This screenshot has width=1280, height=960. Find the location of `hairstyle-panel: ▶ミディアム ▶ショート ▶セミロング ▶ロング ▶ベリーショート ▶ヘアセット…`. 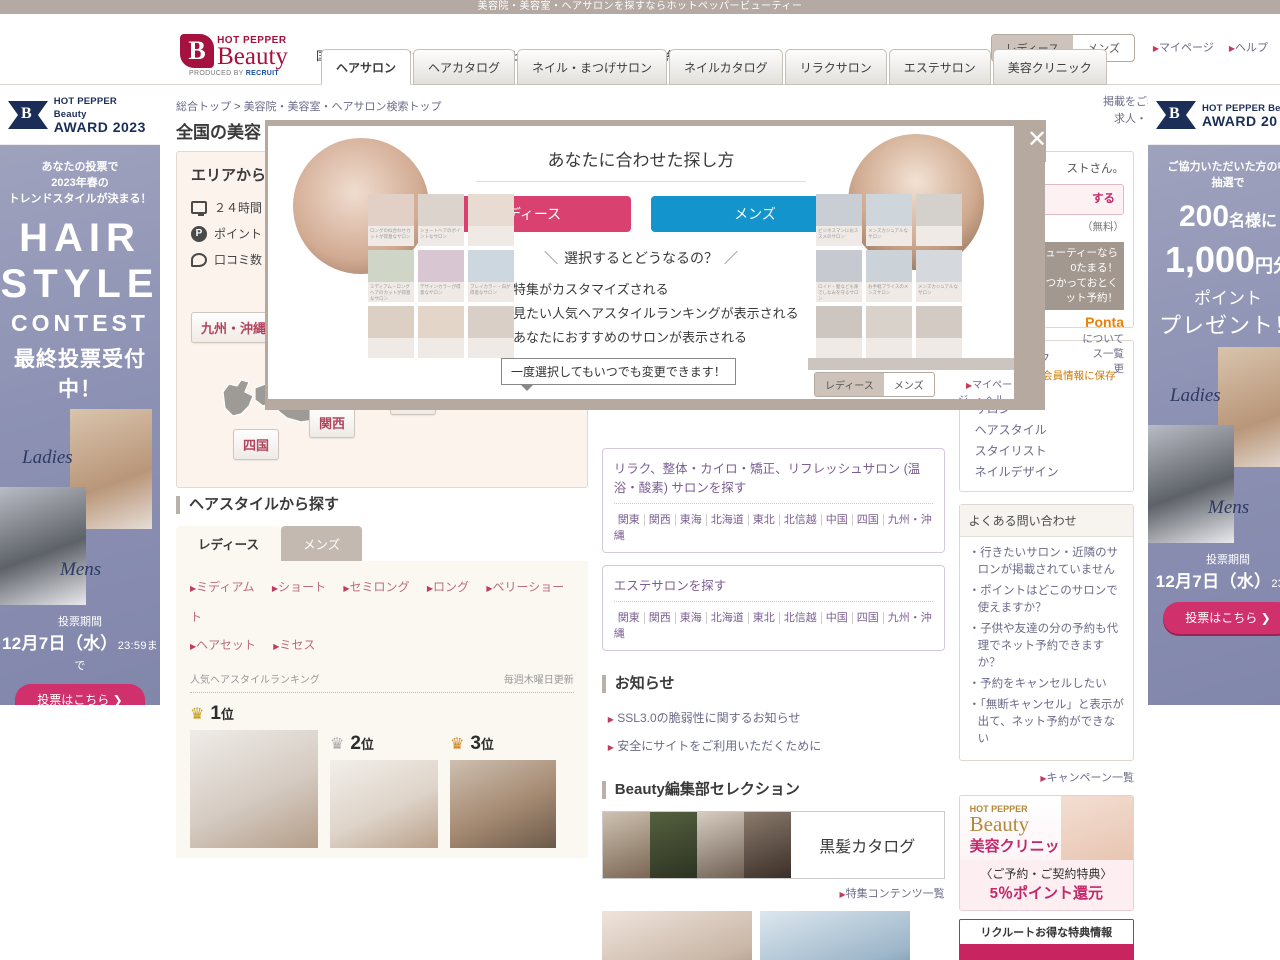

hairstyle-panel: ▶ミディアム ▶ショート ▶セミロング ▶ロング ▶ベリーショート ▶ヘアセット… is located at coordinates (382, 709).